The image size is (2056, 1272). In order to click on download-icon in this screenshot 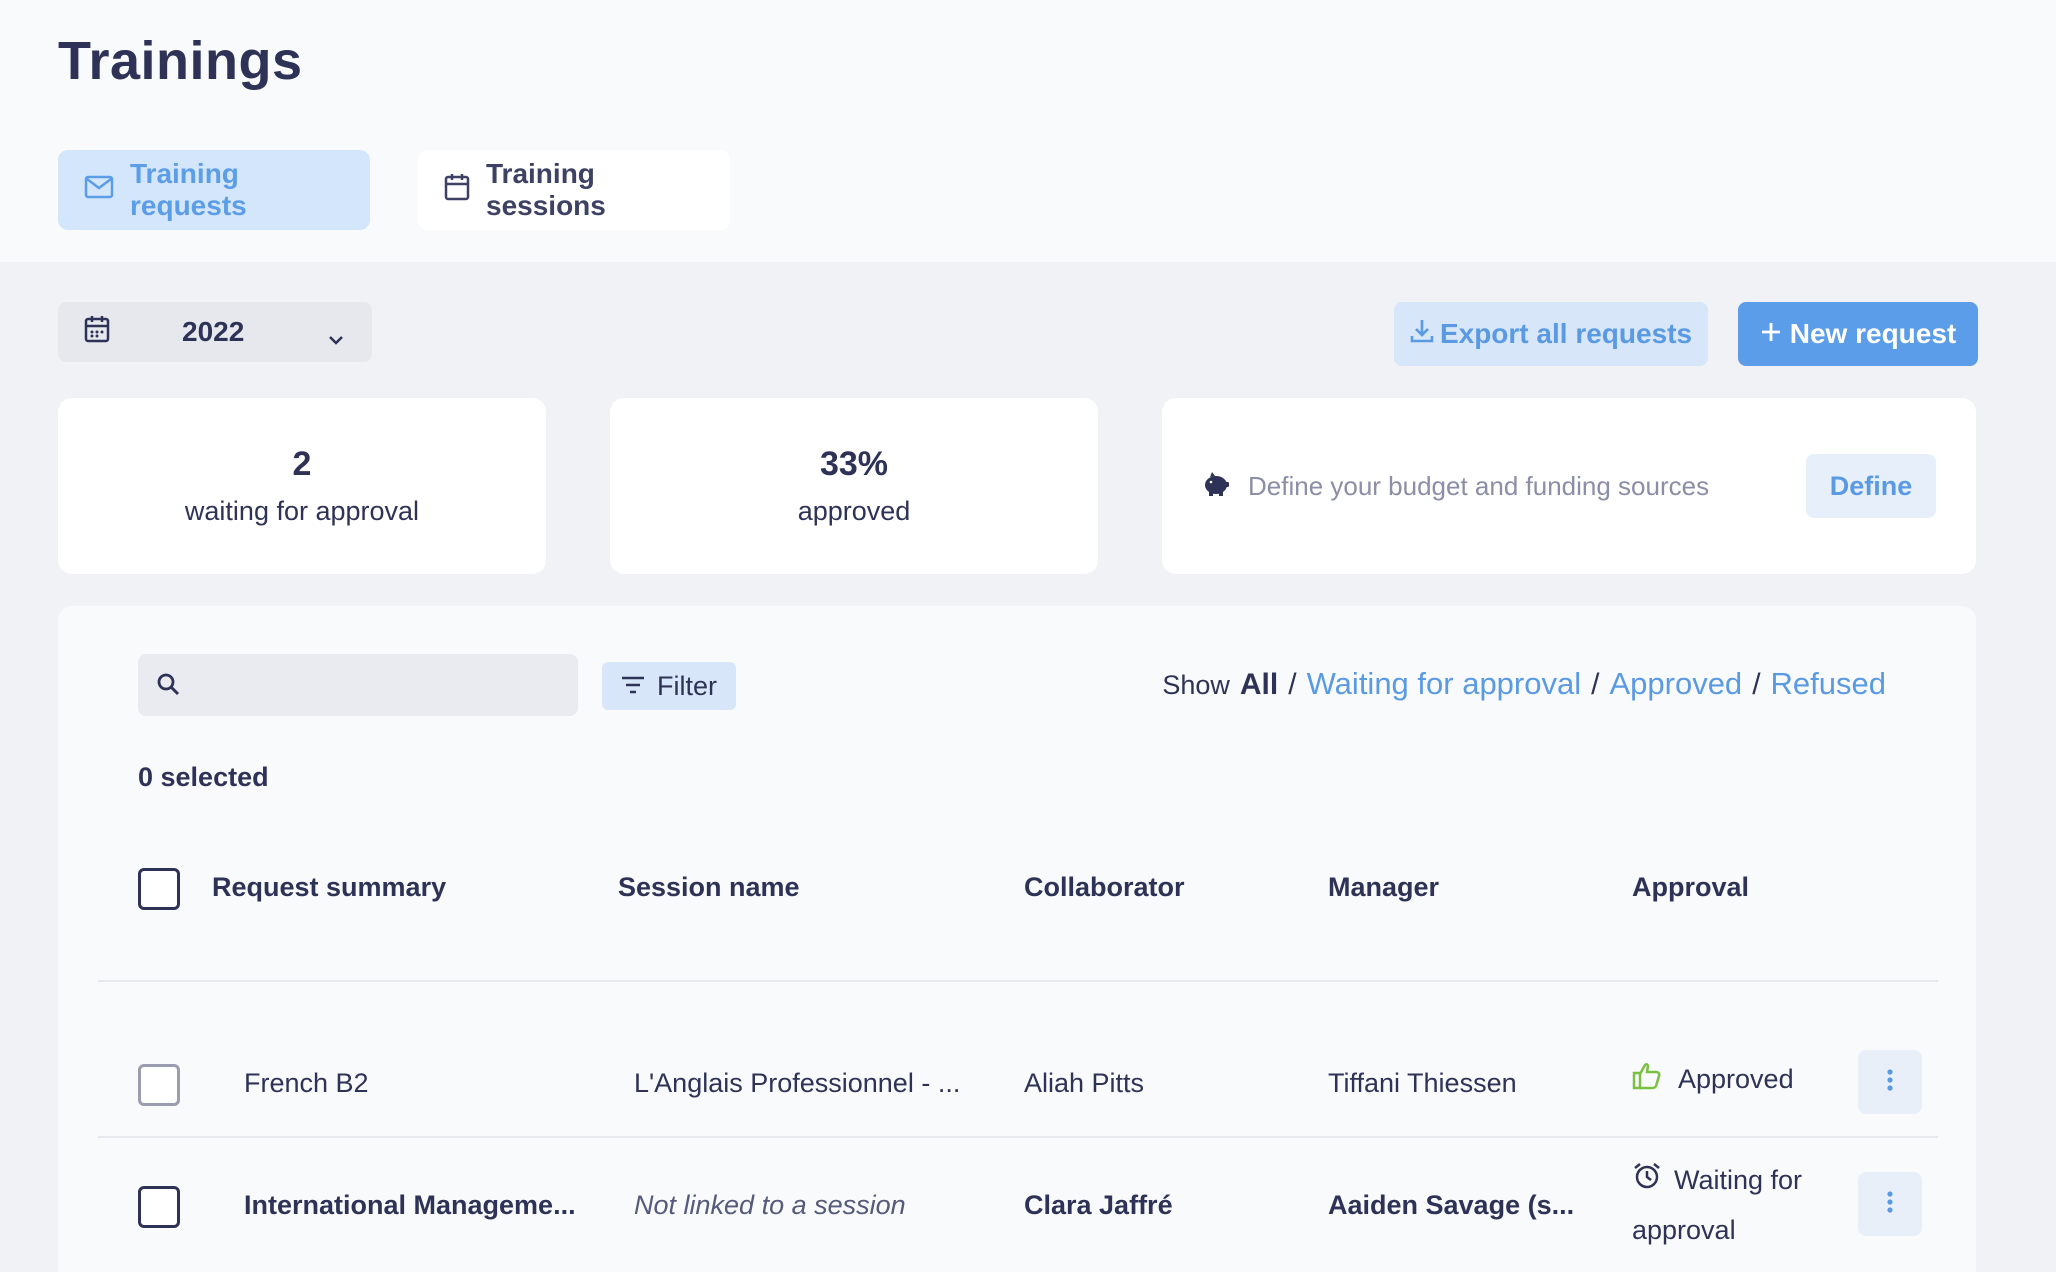, I will do `click(1422, 334)`.